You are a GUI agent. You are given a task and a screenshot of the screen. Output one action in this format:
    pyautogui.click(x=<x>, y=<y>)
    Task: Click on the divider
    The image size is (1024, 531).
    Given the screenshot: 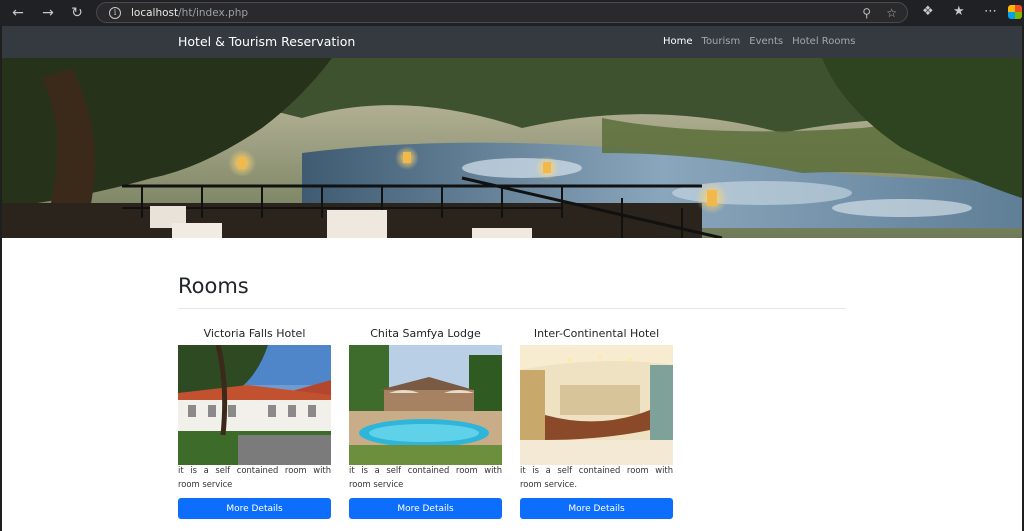 What is the action you would take?
    pyautogui.click(x=512, y=308)
    